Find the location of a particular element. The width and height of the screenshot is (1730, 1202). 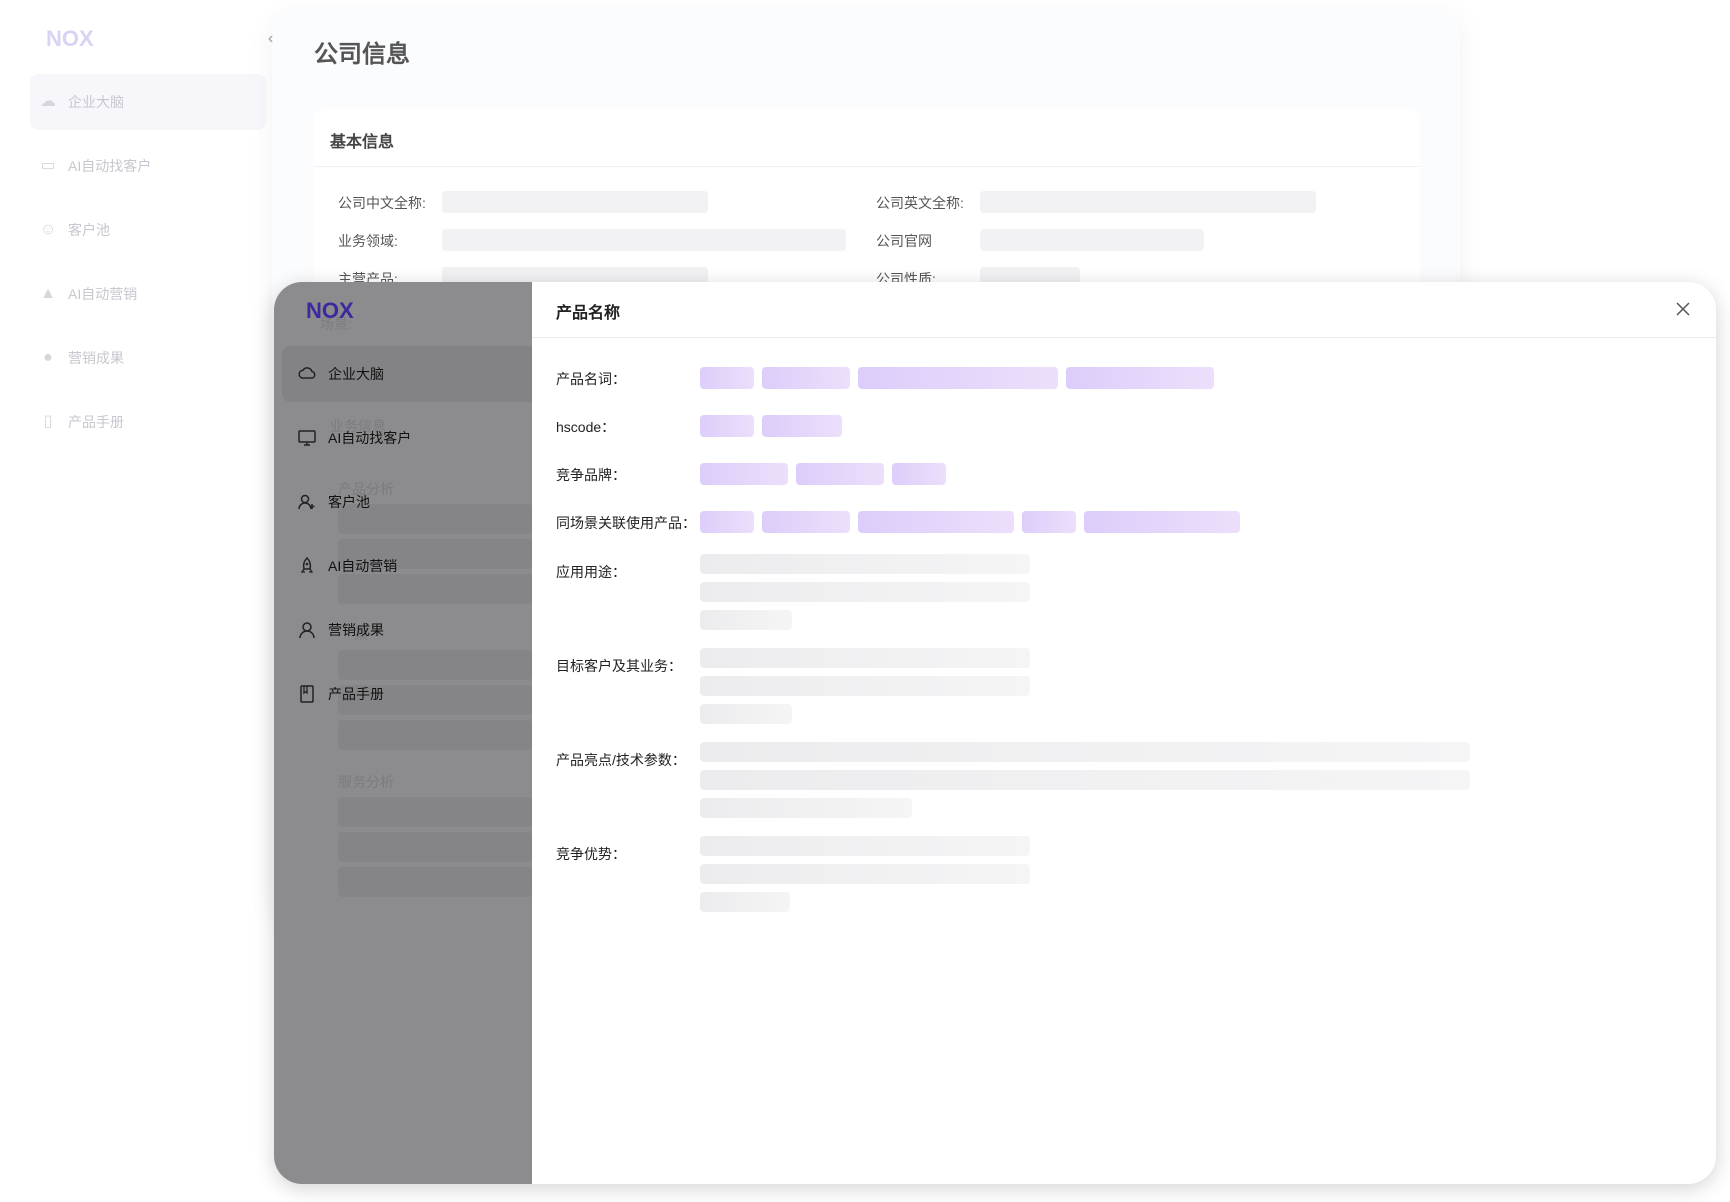

close-icon is located at coordinates (1683, 309).